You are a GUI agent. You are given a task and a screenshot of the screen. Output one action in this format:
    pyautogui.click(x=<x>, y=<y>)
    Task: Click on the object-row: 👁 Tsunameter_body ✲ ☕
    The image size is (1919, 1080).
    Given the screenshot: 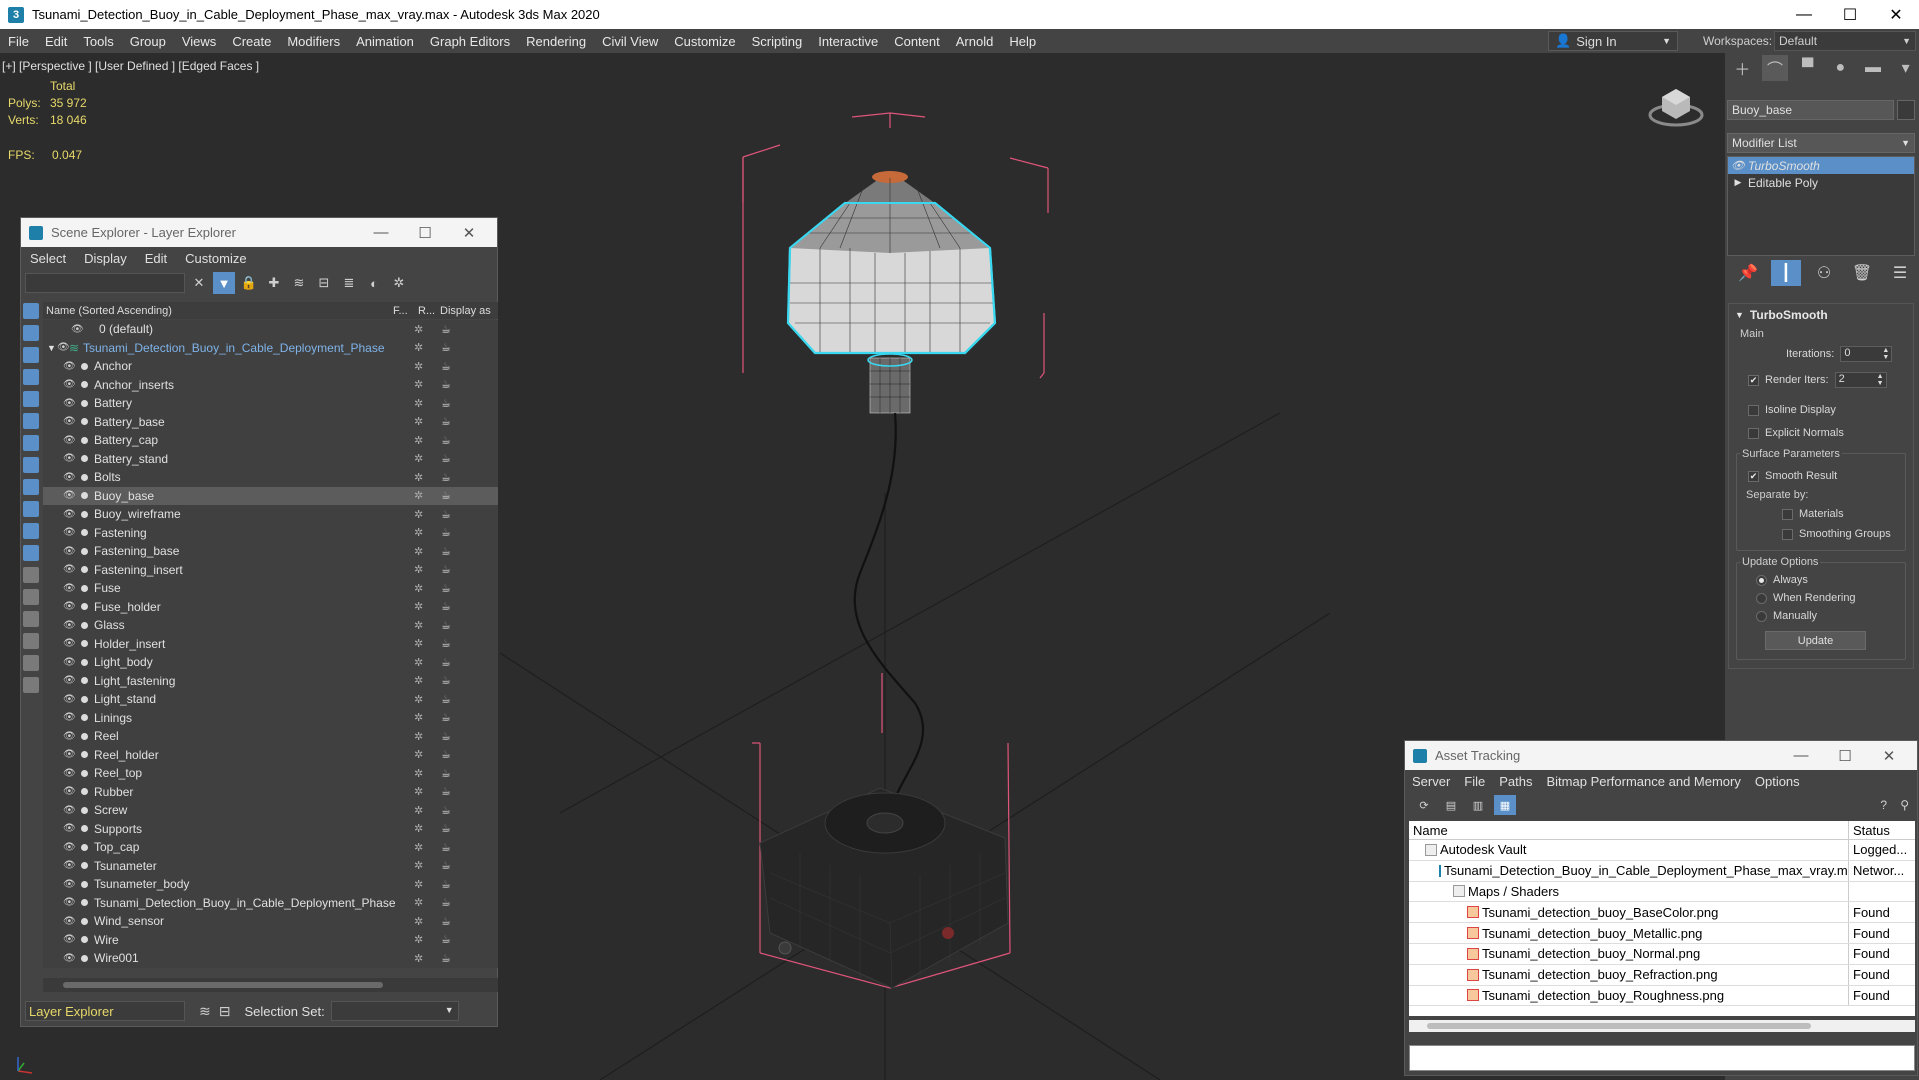 What is the action you would take?
    pyautogui.click(x=270, y=884)
    